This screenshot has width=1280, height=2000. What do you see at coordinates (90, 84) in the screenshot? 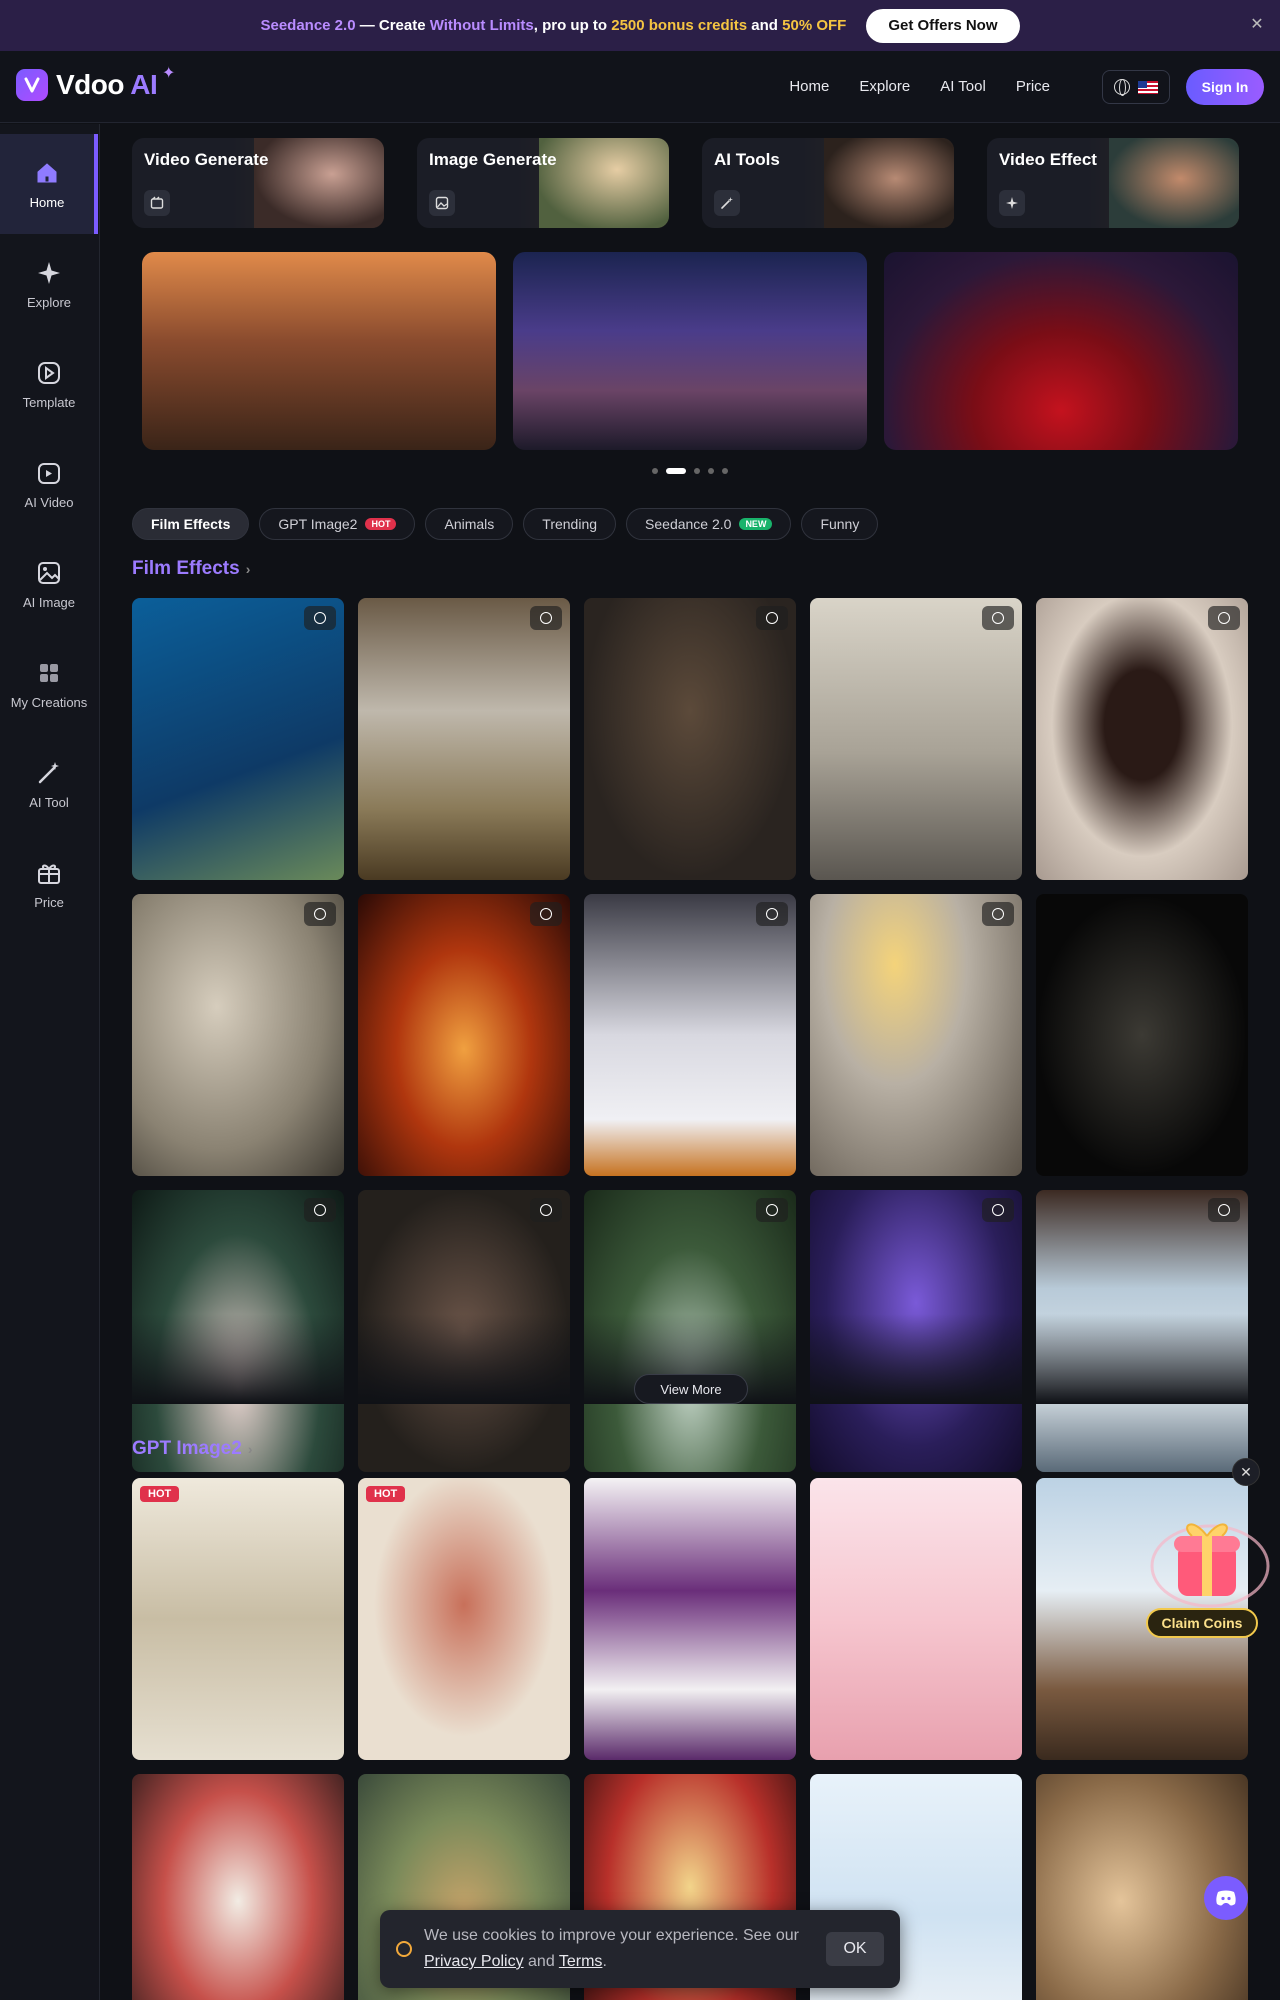
I see `logo-word: Vdoo` at bounding box center [90, 84].